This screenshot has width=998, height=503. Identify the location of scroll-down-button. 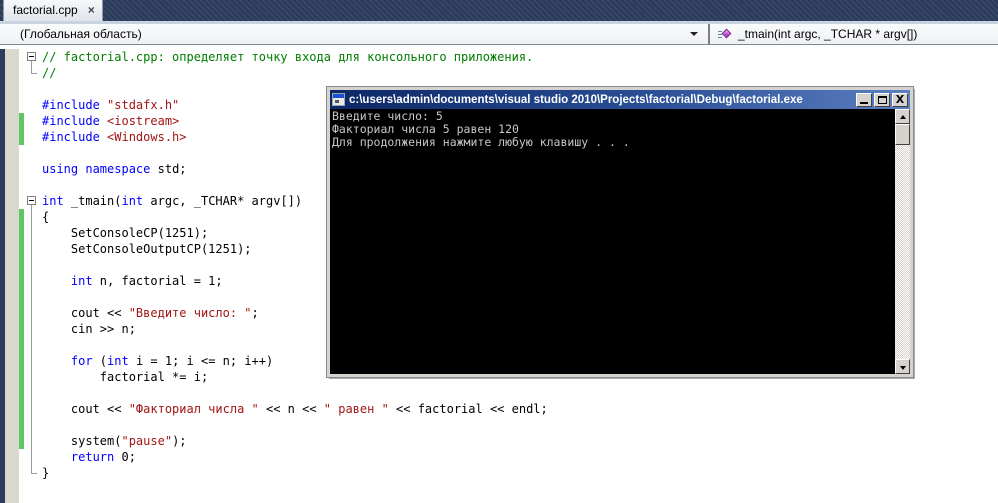
(902, 366).